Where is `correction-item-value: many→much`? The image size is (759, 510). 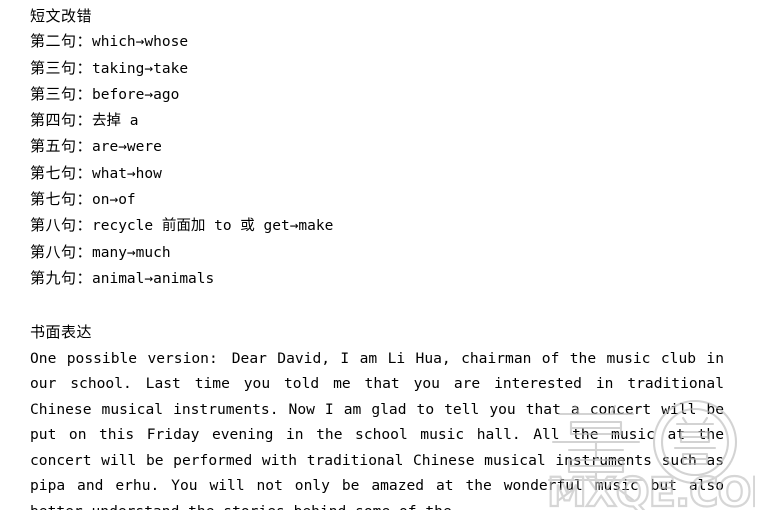
correction-item-value: many→much is located at coordinates (131, 252).